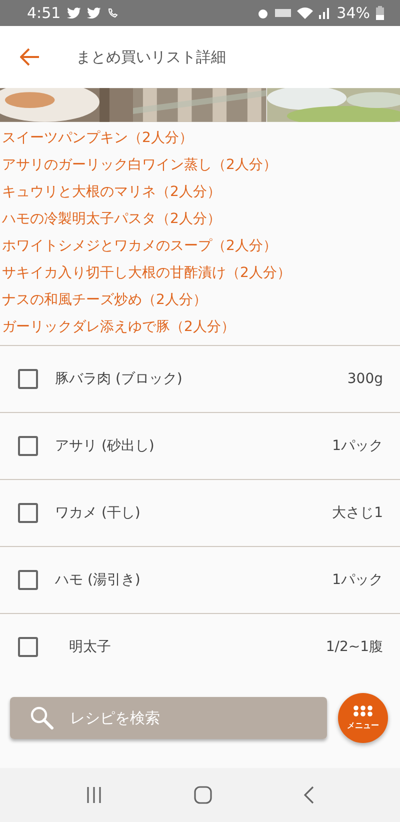 The width and height of the screenshot is (400, 822). What do you see at coordinates (42, 718) in the screenshot?
I see `search-icon` at bounding box center [42, 718].